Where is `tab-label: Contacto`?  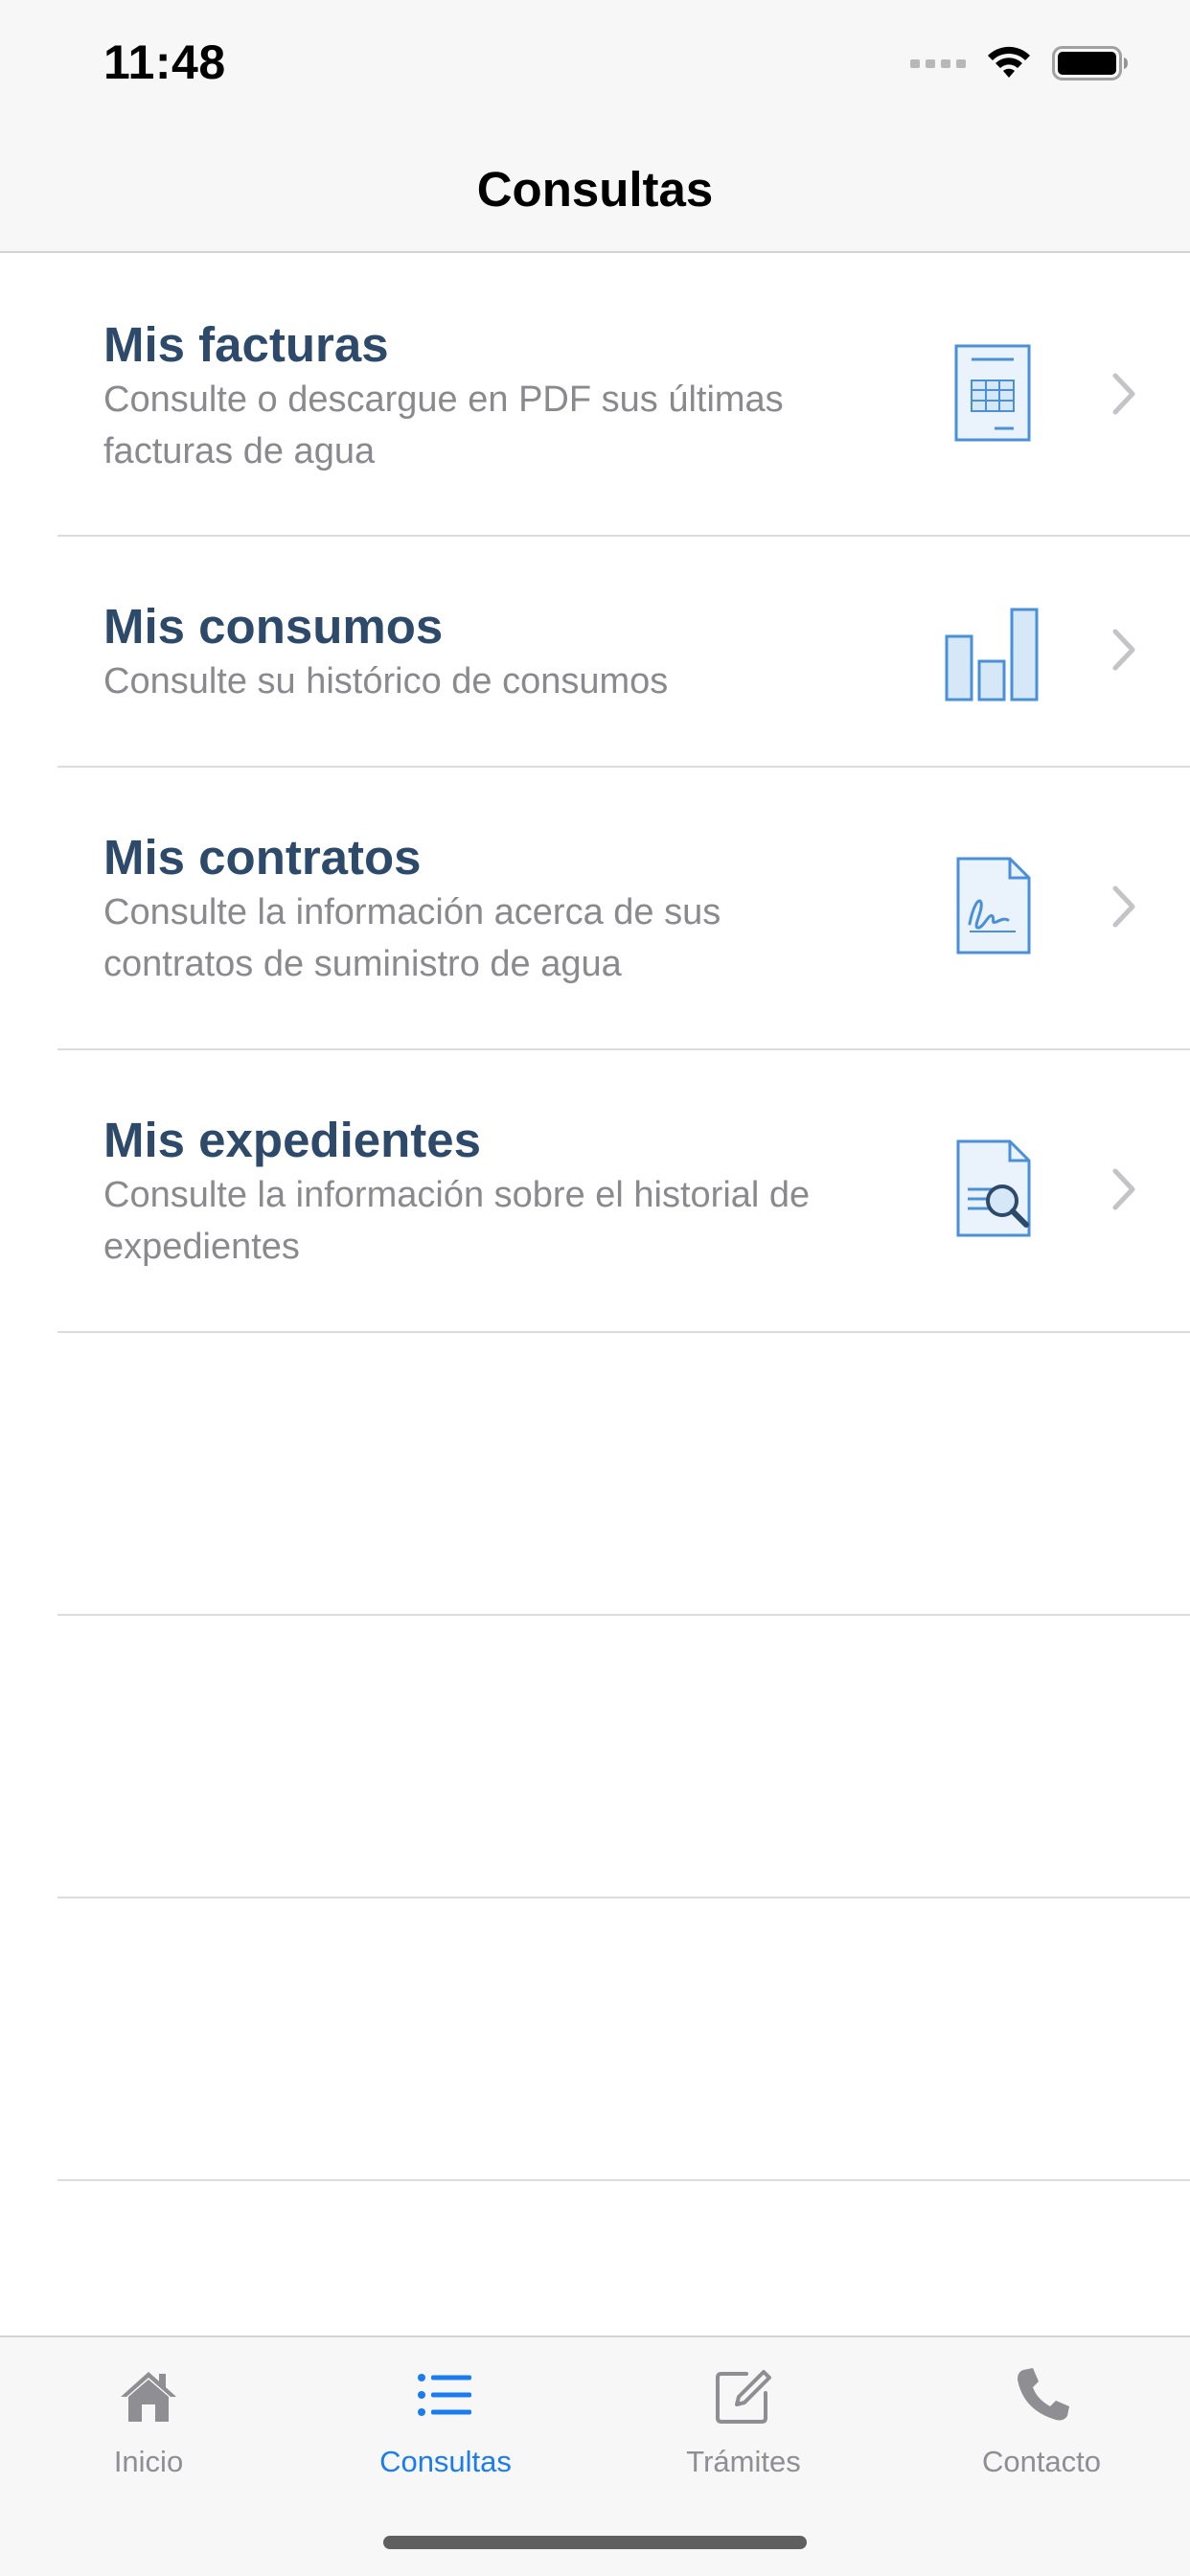
tab-label: Contacto is located at coordinates (1041, 2461).